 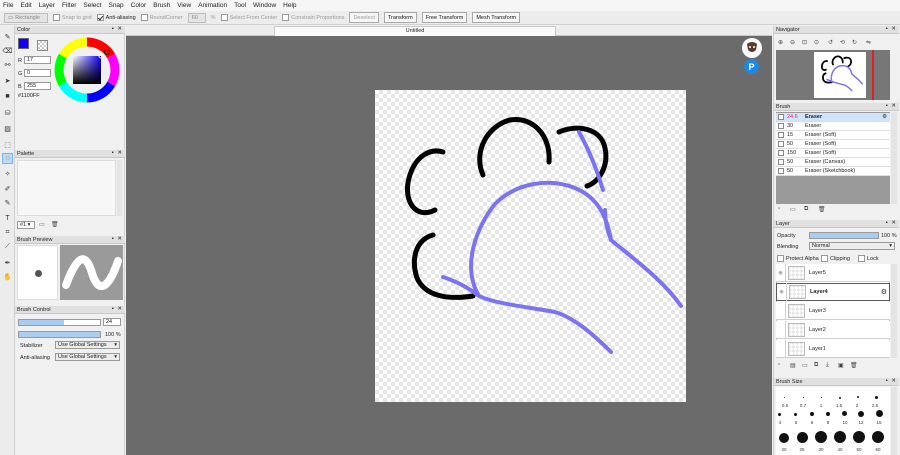 What do you see at coordinates (144, 17) in the screenshot?
I see `round-corner-checkbox` at bounding box center [144, 17].